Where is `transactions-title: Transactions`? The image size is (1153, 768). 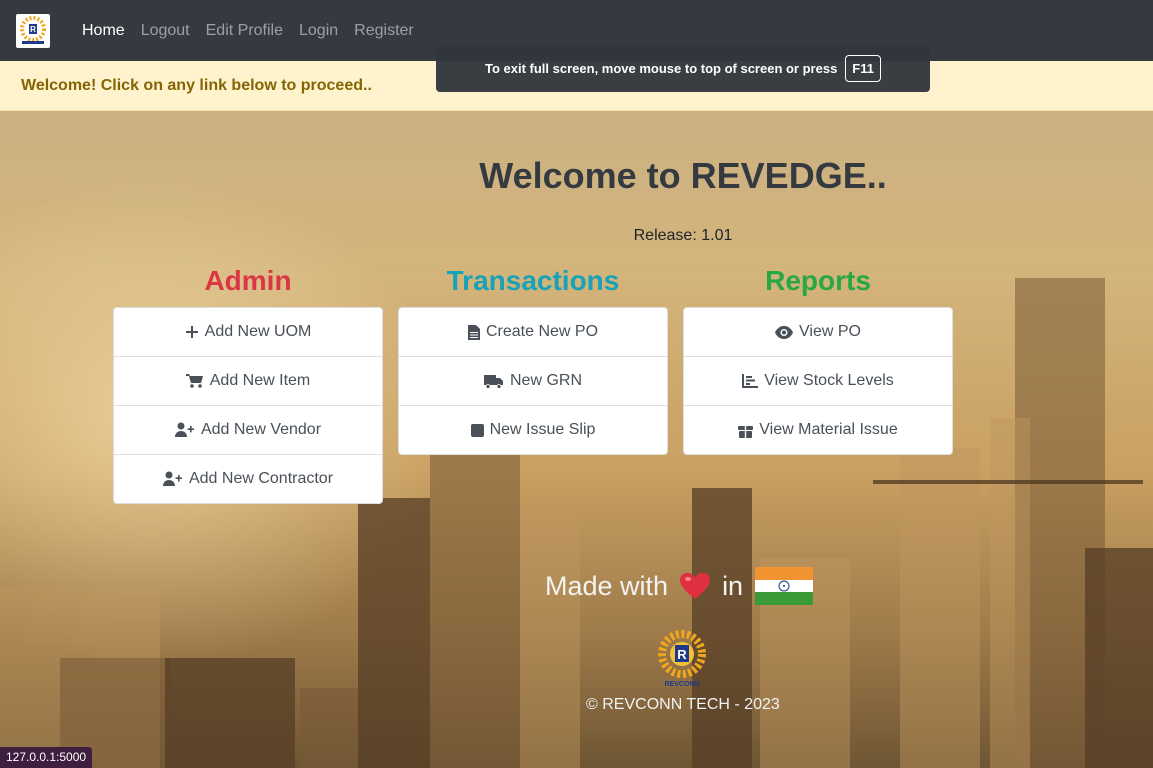 transactions-title: Transactions is located at coordinates (533, 280).